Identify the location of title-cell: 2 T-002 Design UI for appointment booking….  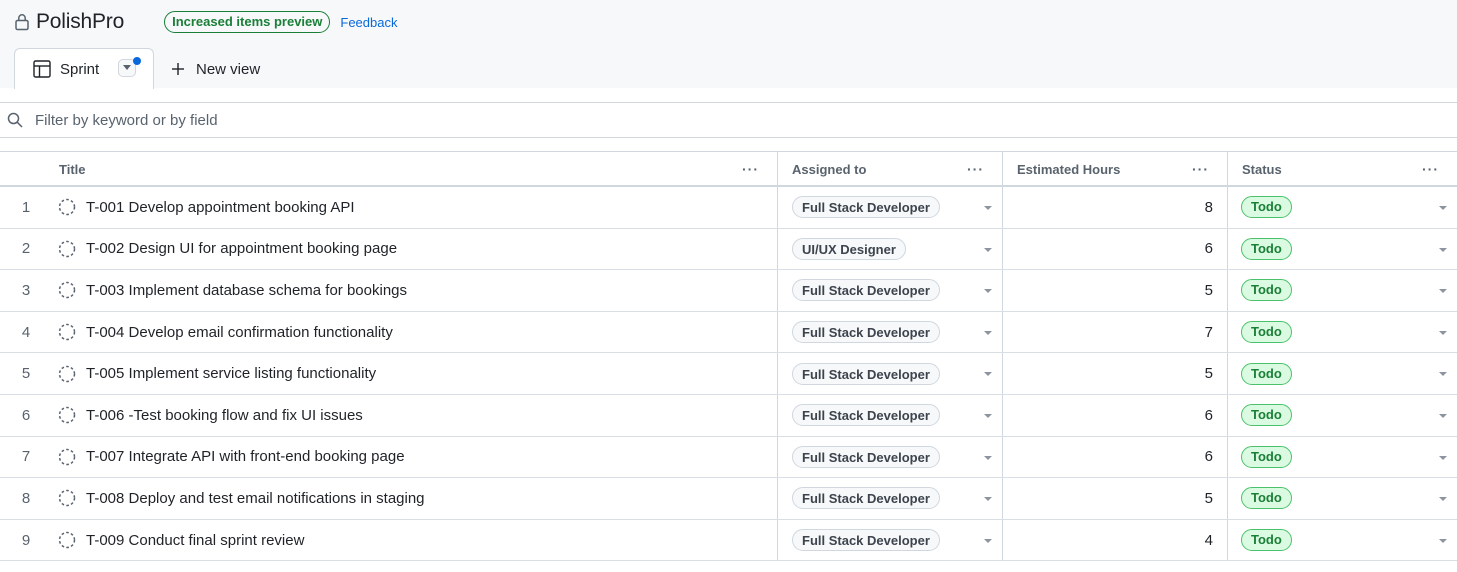
(388, 249).